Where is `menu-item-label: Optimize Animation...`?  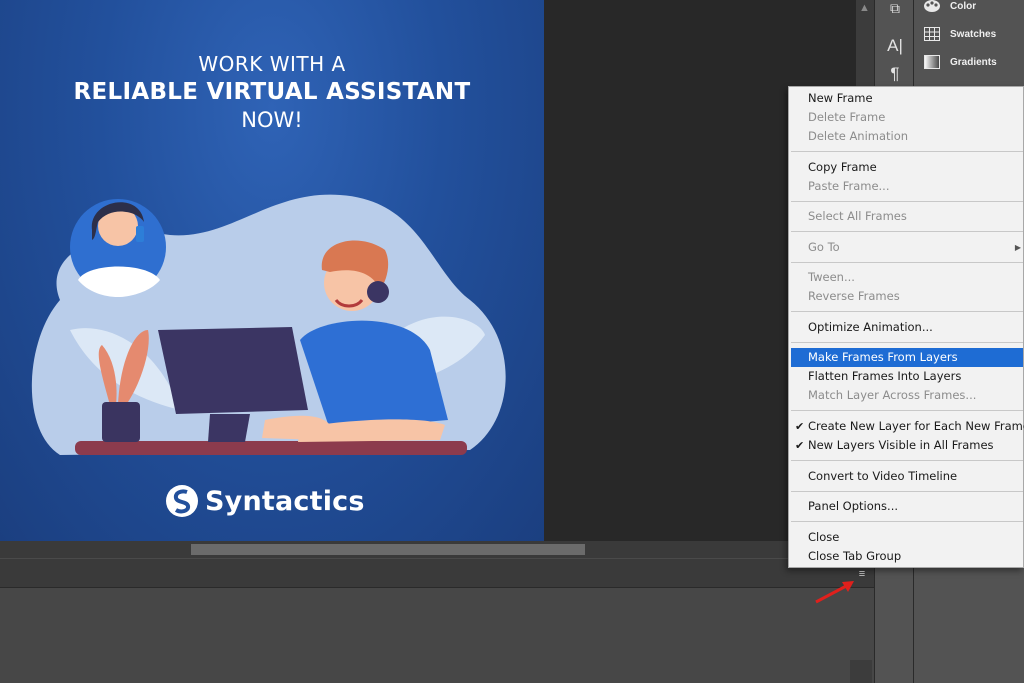 menu-item-label: Optimize Animation... is located at coordinates (870, 327).